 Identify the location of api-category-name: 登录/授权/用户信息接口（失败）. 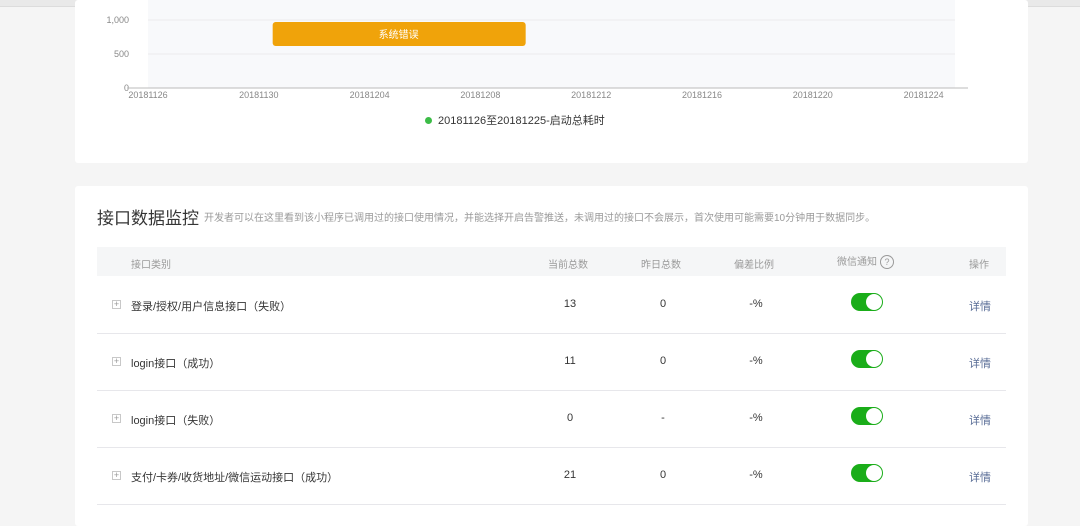
(211, 307).